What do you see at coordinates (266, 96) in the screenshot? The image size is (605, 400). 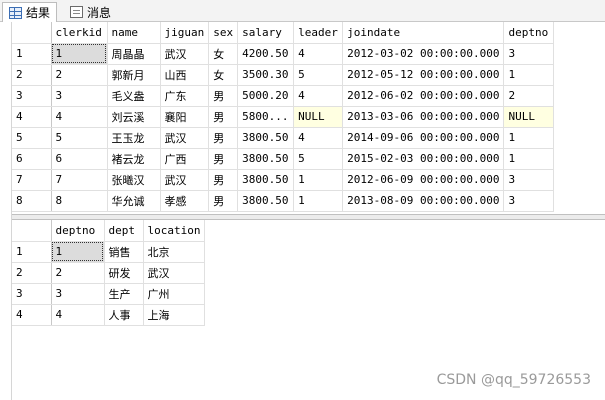 I see `table-cell: 5000.20` at bounding box center [266, 96].